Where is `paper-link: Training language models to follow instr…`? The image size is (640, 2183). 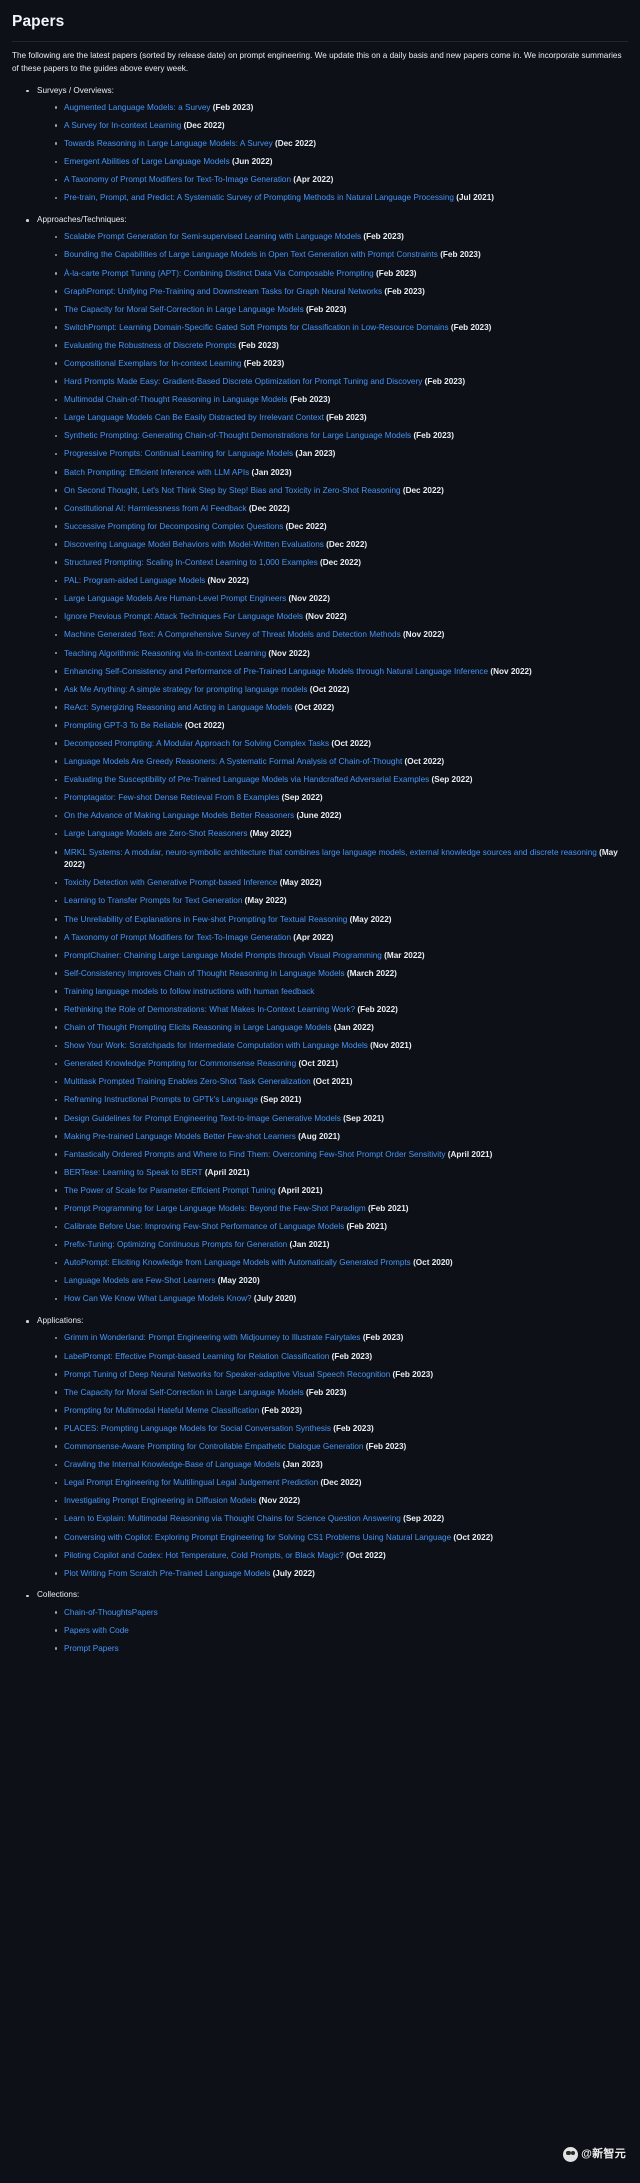 paper-link: Training language models to follow instr… is located at coordinates (189, 991).